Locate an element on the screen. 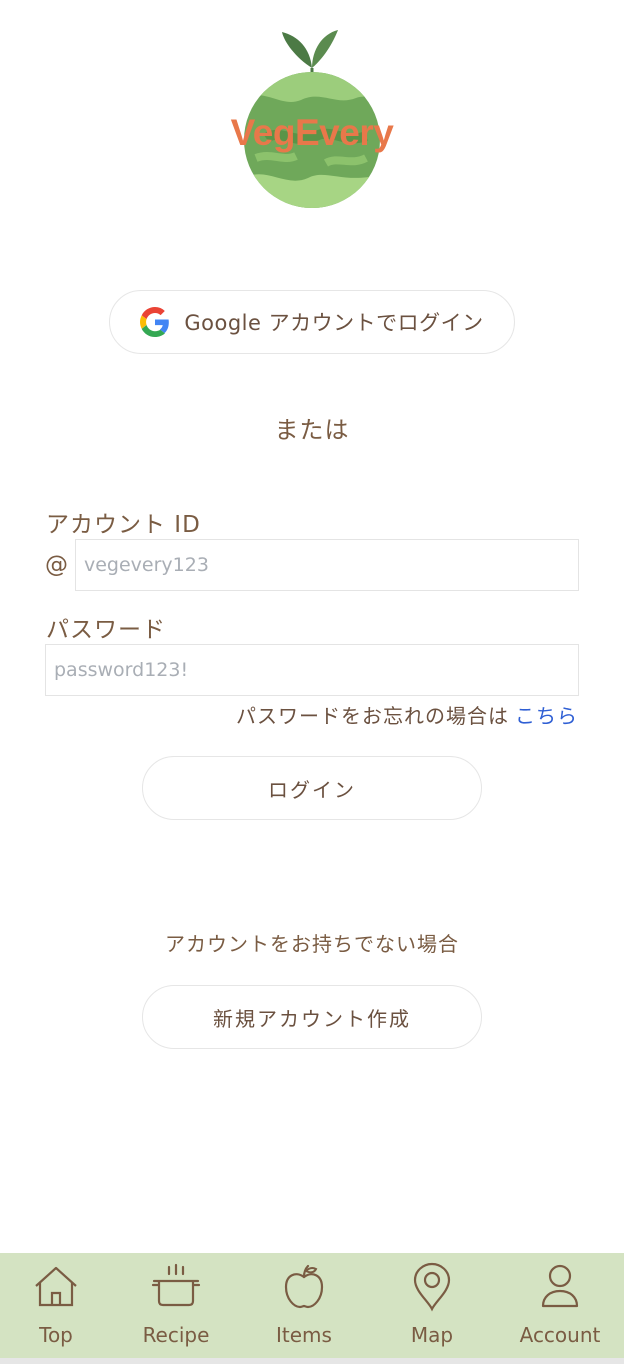  house-icon is located at coordinates (56, 1286).